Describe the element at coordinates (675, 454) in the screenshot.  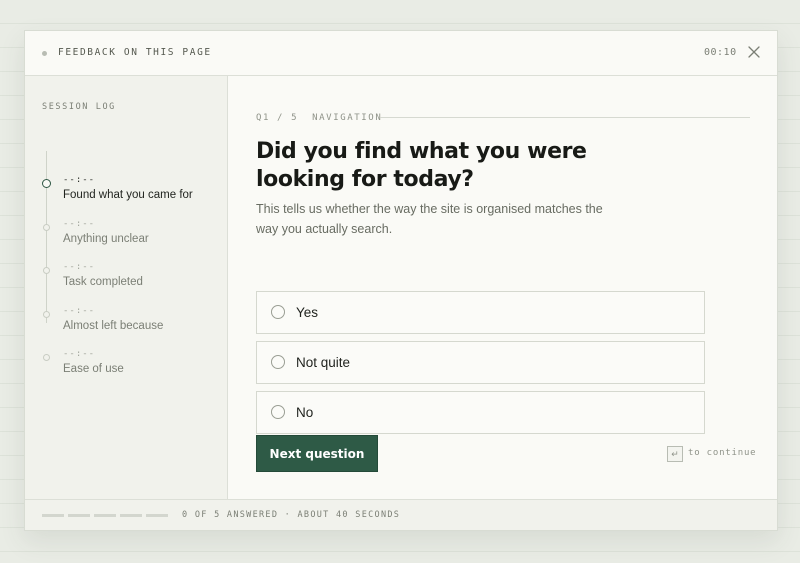
I see `enter-key-icon: ↵` at that location.